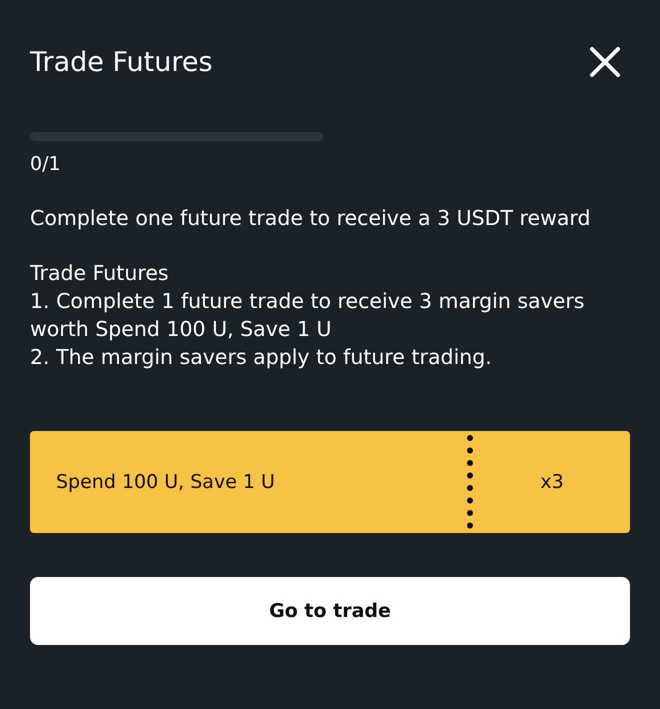 This screenshot has width=660, height=709. Describe the element at coordinates (261, 357) in the screenshot. I see `rule-text: 2. The margin savers apply to future trading.` at that location.